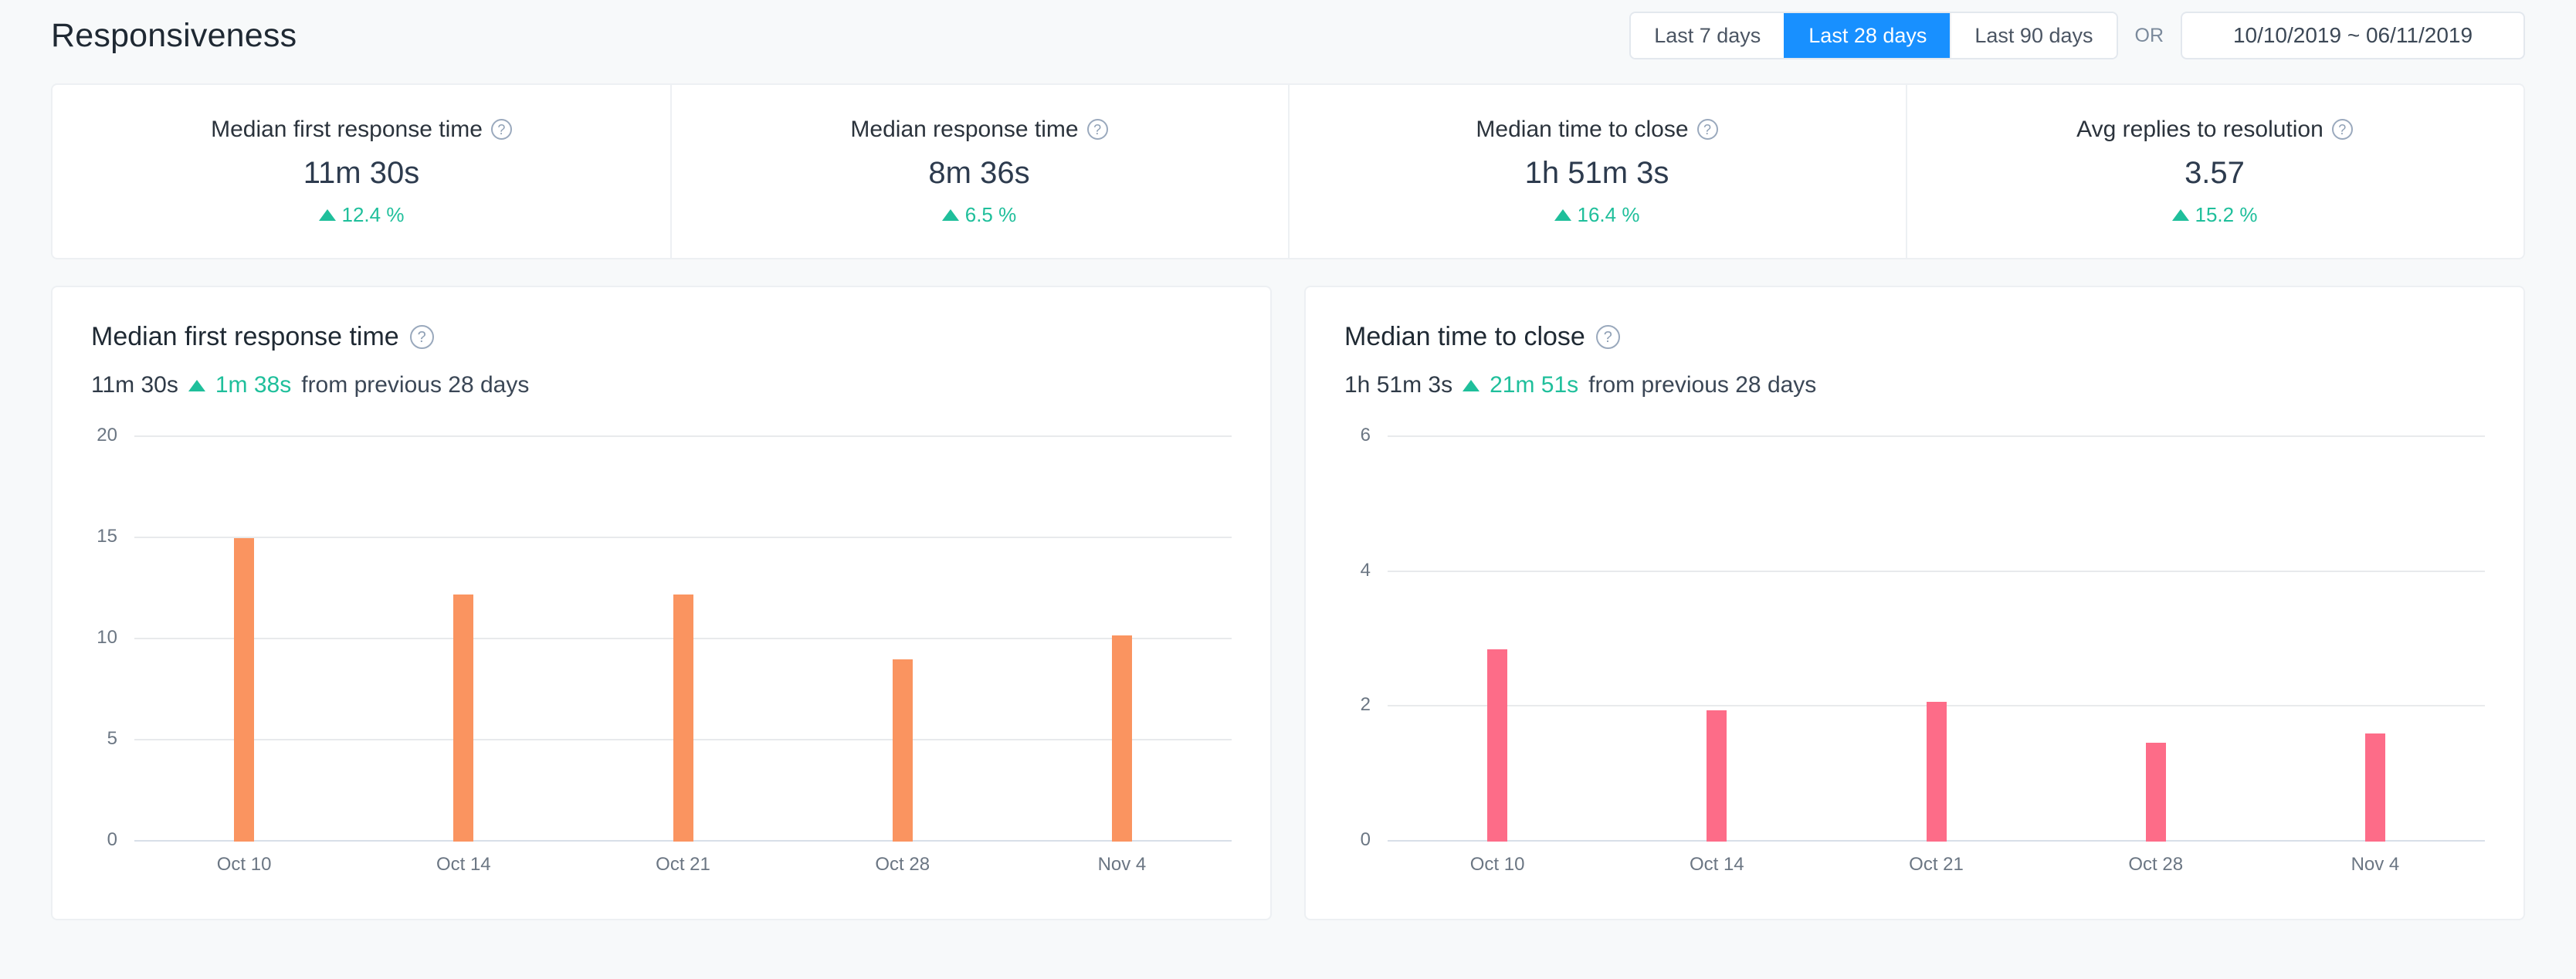 The height and width of the screenshot is (979, 2576). Describe the element at coordinates (1914, 337) in the screenshot. I see `chart-title: Median time to close ?` at that location.